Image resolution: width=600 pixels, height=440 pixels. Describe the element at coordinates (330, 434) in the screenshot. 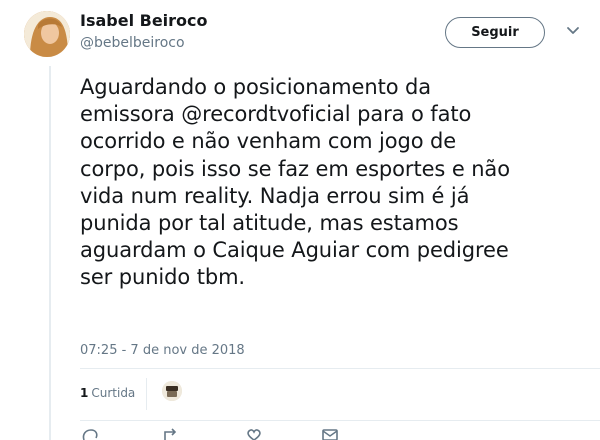

I see `message-icon` at that location.